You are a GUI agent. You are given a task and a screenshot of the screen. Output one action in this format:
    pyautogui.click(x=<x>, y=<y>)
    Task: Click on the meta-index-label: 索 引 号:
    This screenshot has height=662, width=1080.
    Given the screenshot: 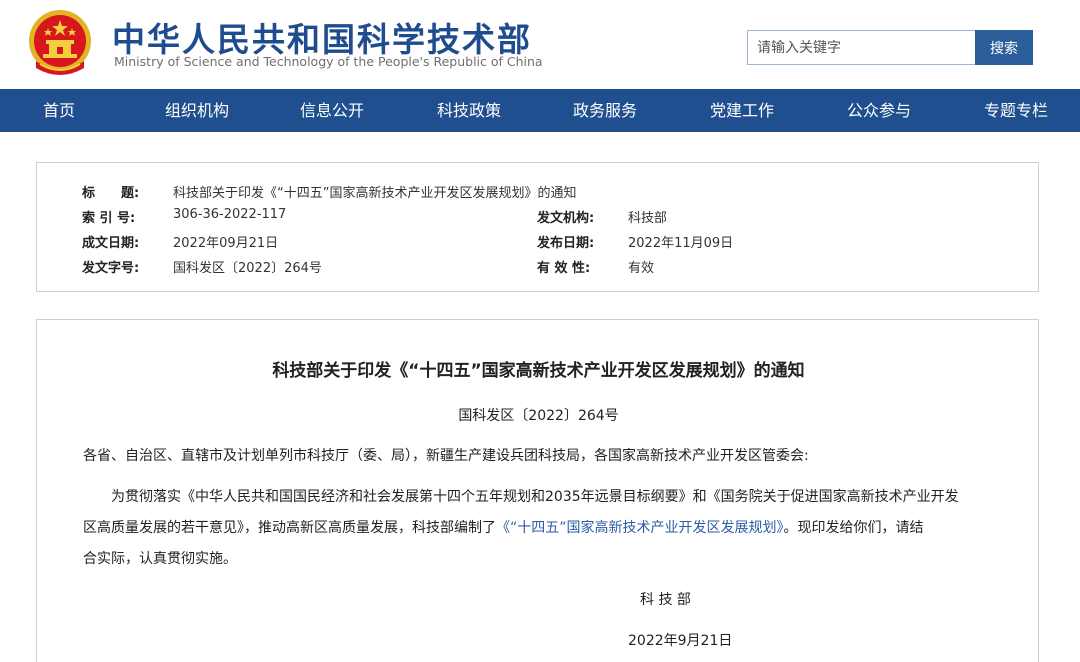 What is the action you would take?
    pyautogui.click(x=109, y=218)
    